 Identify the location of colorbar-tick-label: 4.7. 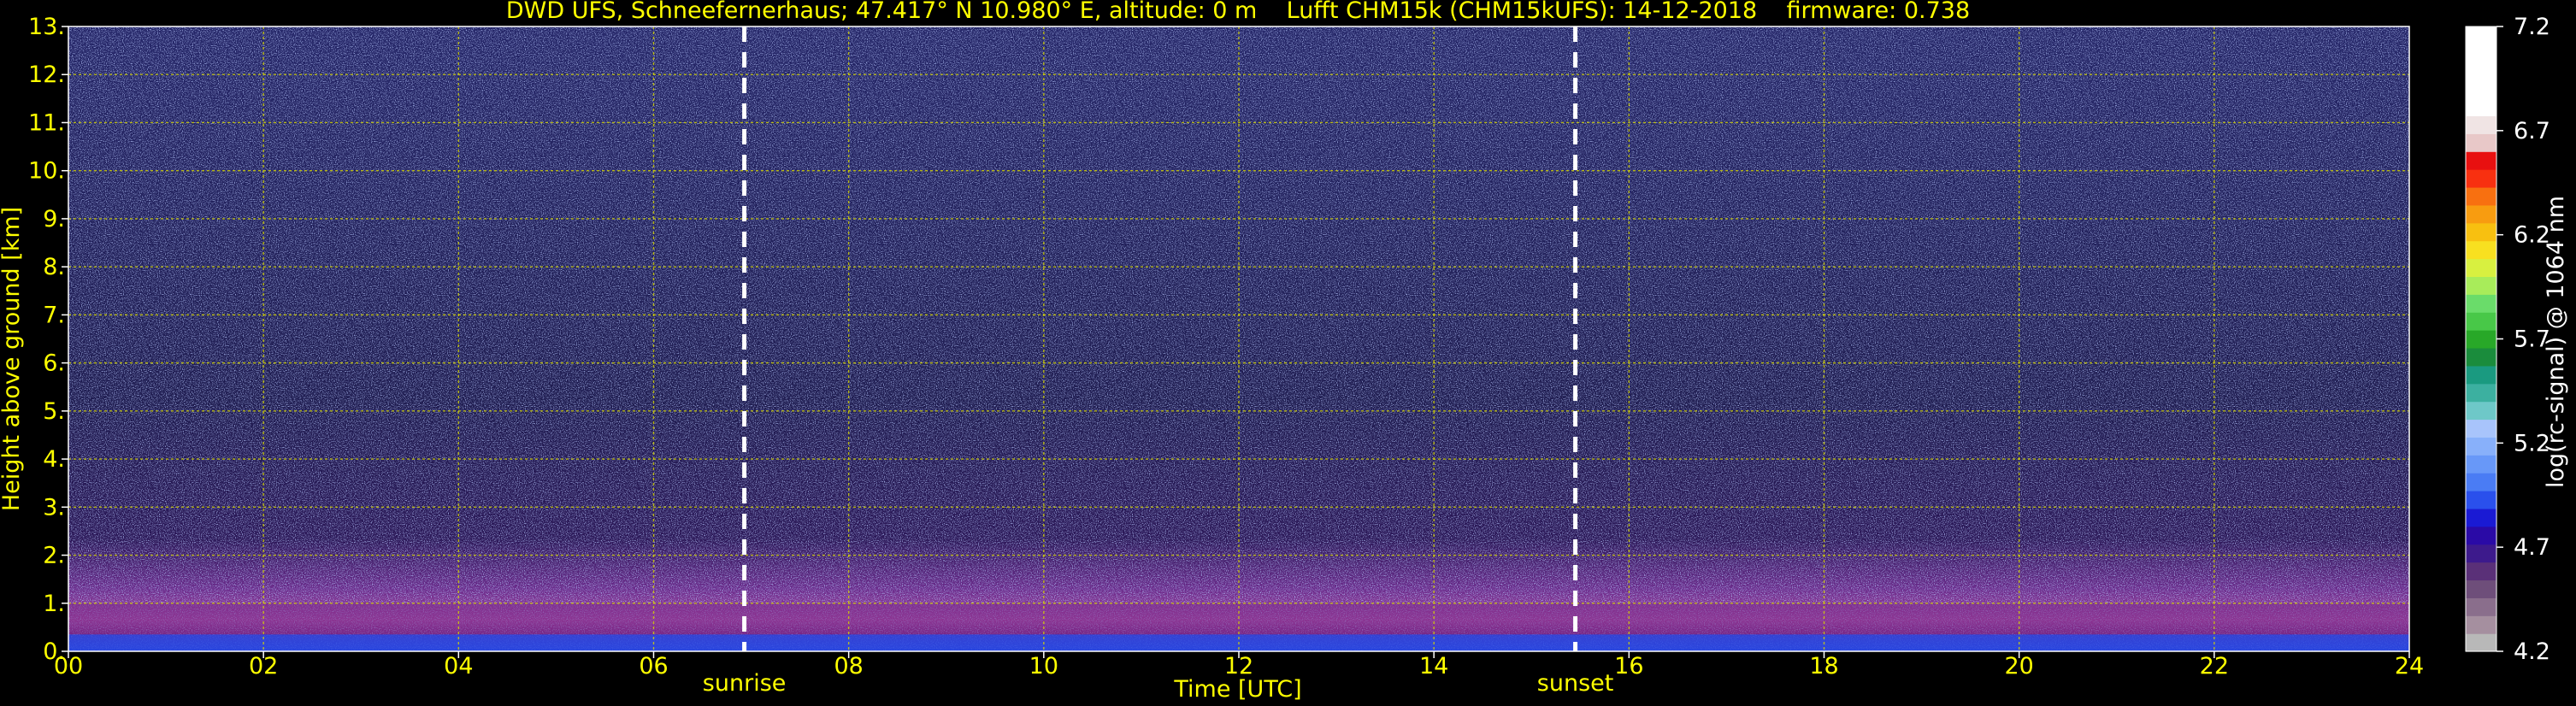
(2532, 547).